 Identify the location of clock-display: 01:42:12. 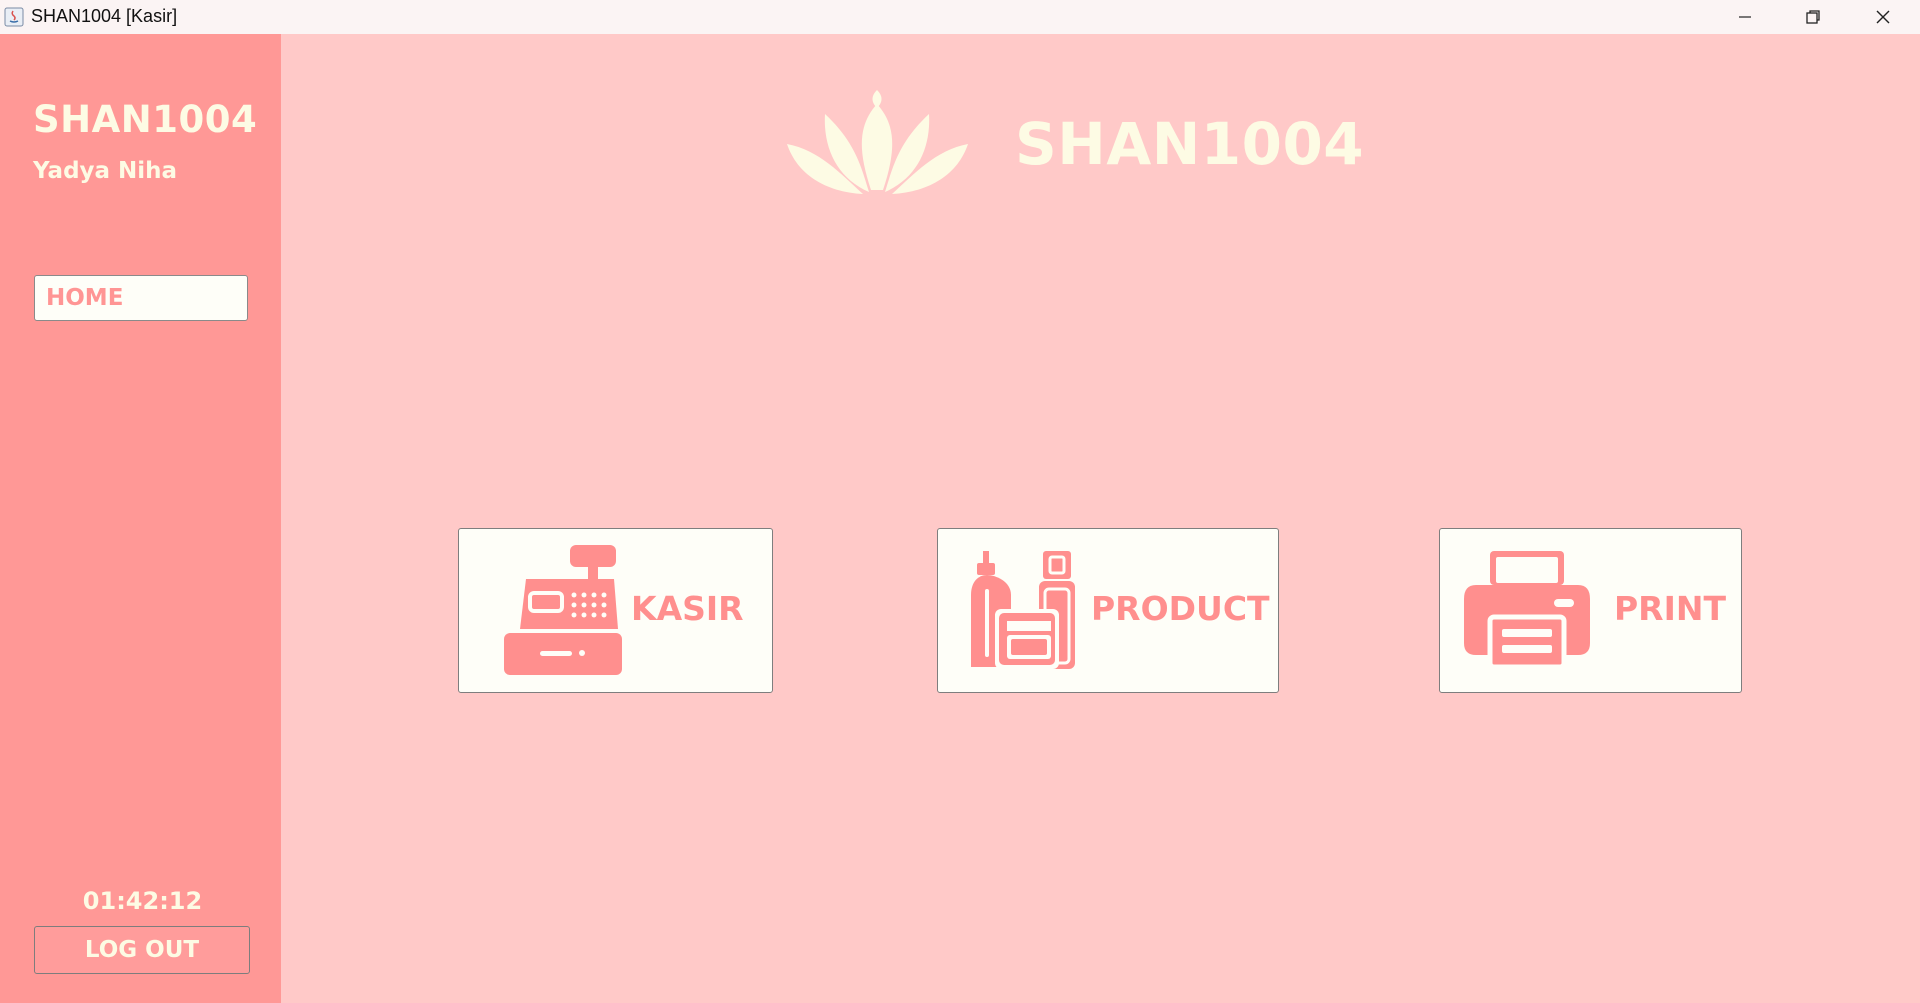
(142, 901).